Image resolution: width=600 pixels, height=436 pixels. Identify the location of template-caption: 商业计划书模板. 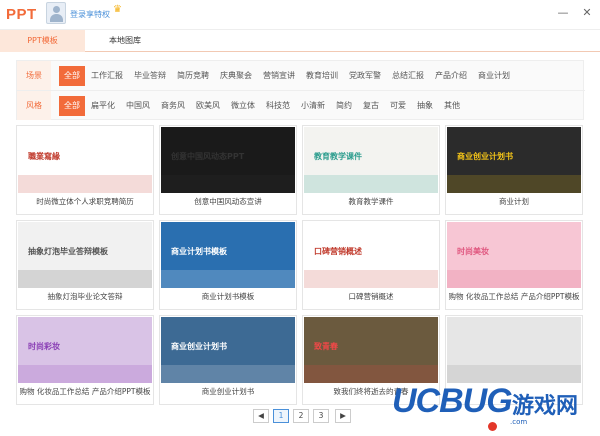
(228, 296).